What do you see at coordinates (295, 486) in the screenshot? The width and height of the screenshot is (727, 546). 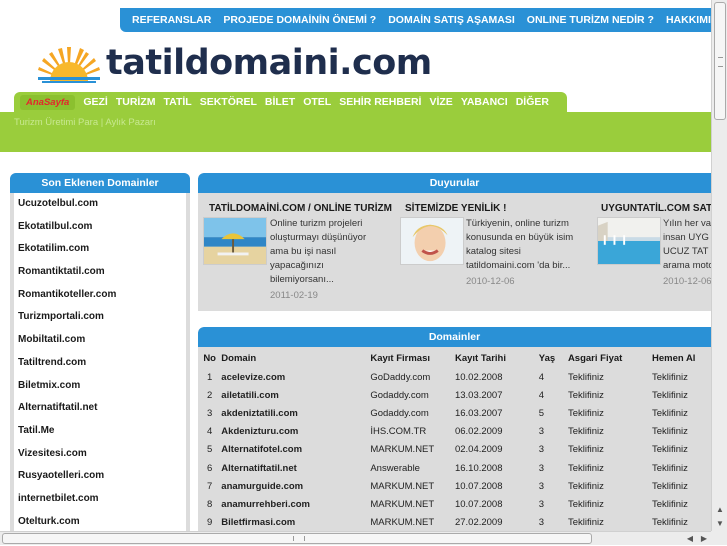 I see `domain-name: anamurguide.com` at bounding box center [295, 486].